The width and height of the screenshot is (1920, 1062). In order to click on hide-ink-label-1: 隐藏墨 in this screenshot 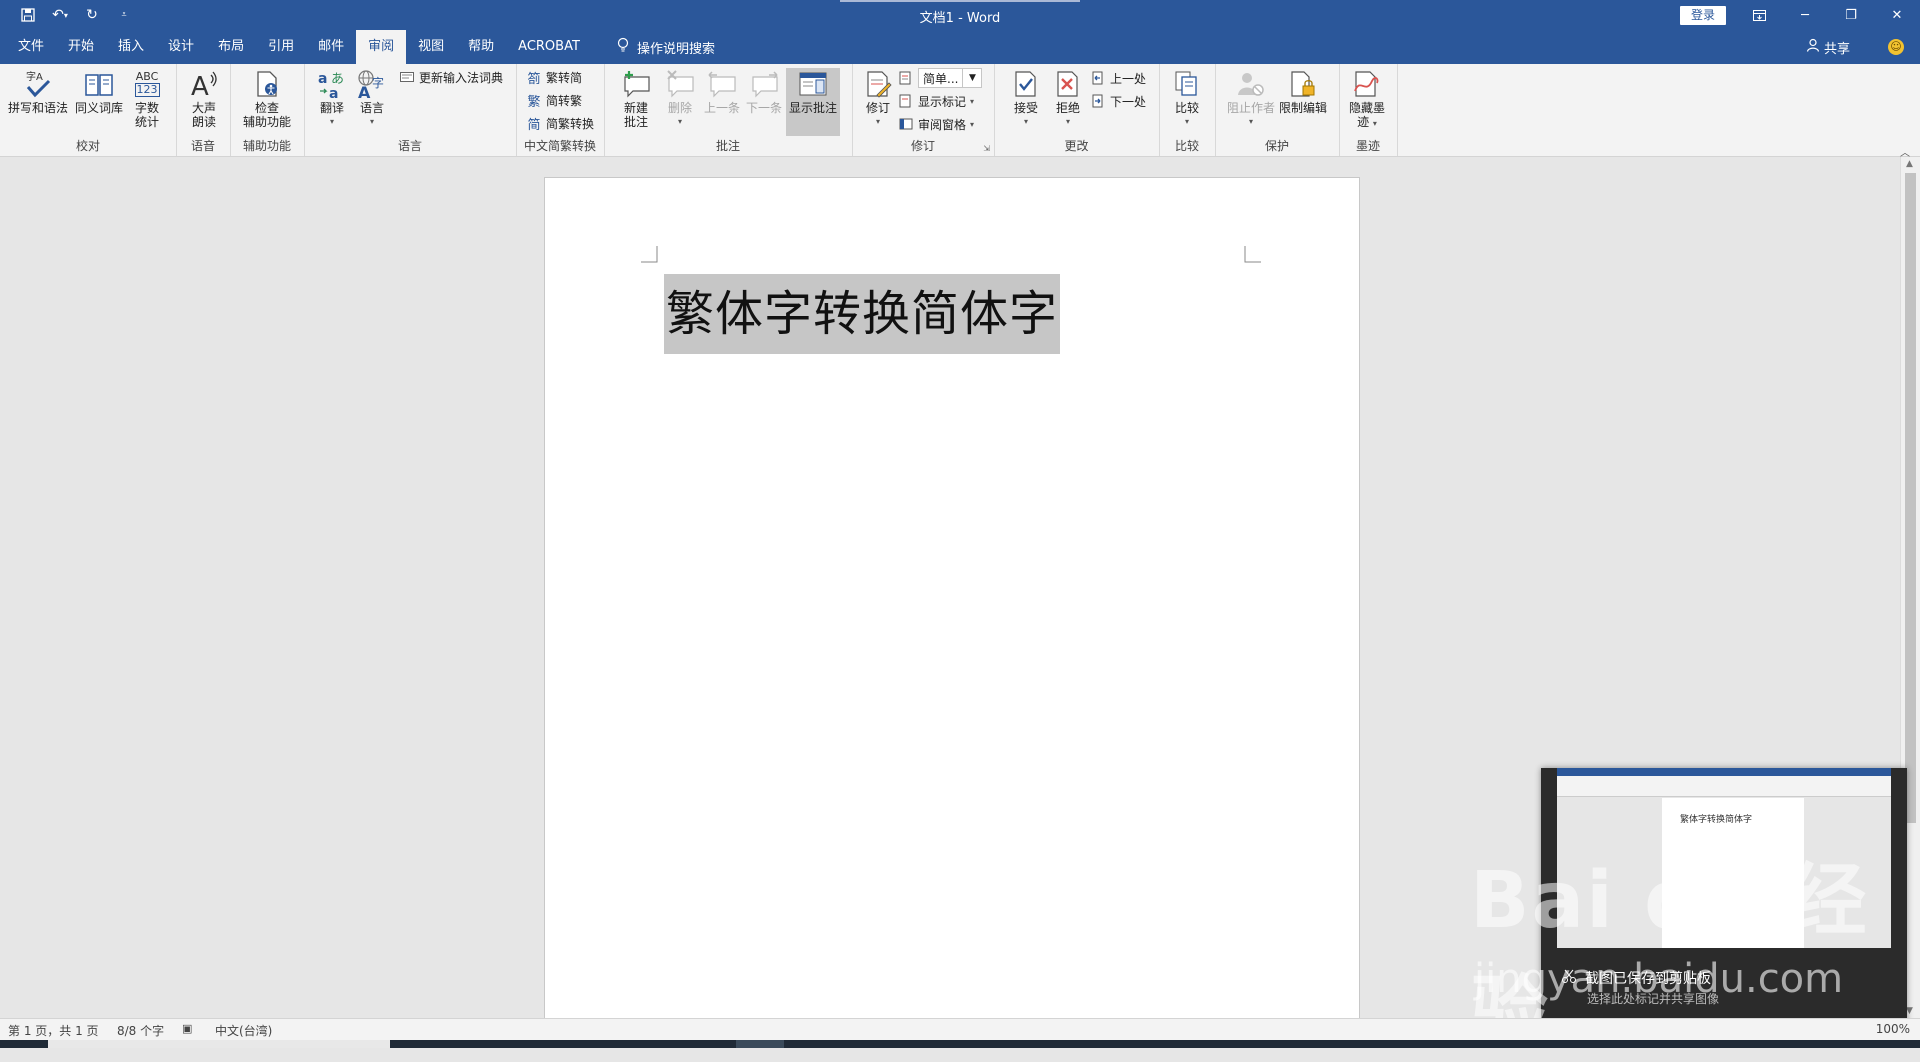, I will do `click(1367, 108)`.